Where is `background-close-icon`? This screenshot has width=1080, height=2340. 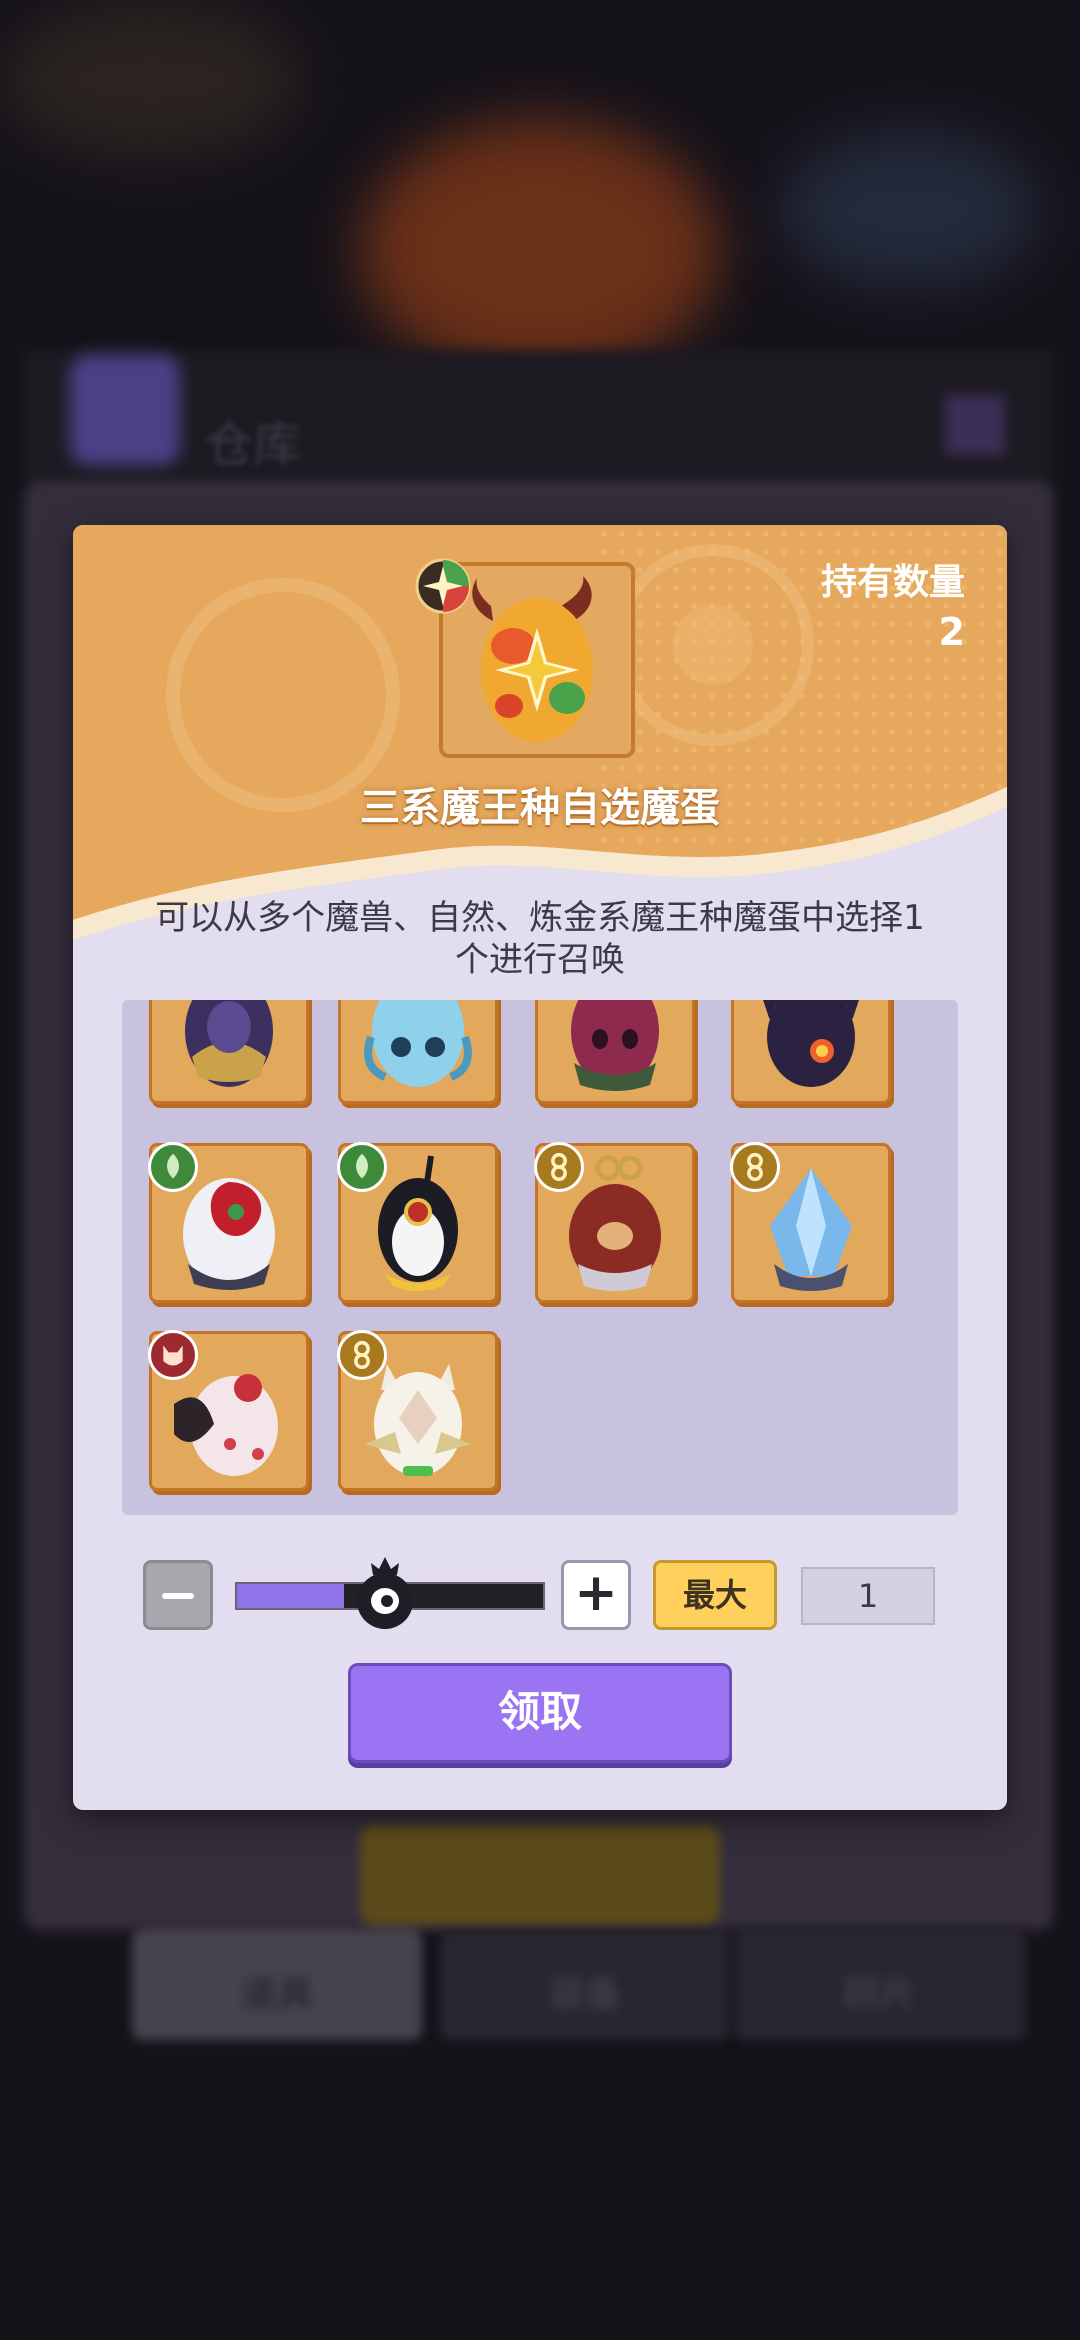 background-close-icon is located at coordinates (975, 425).